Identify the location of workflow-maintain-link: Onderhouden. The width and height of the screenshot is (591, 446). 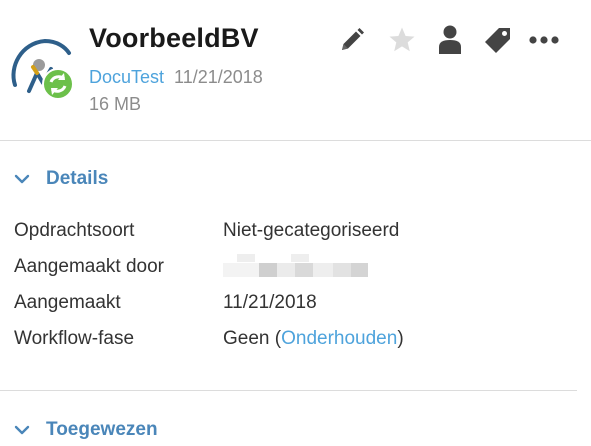
(339, 338).